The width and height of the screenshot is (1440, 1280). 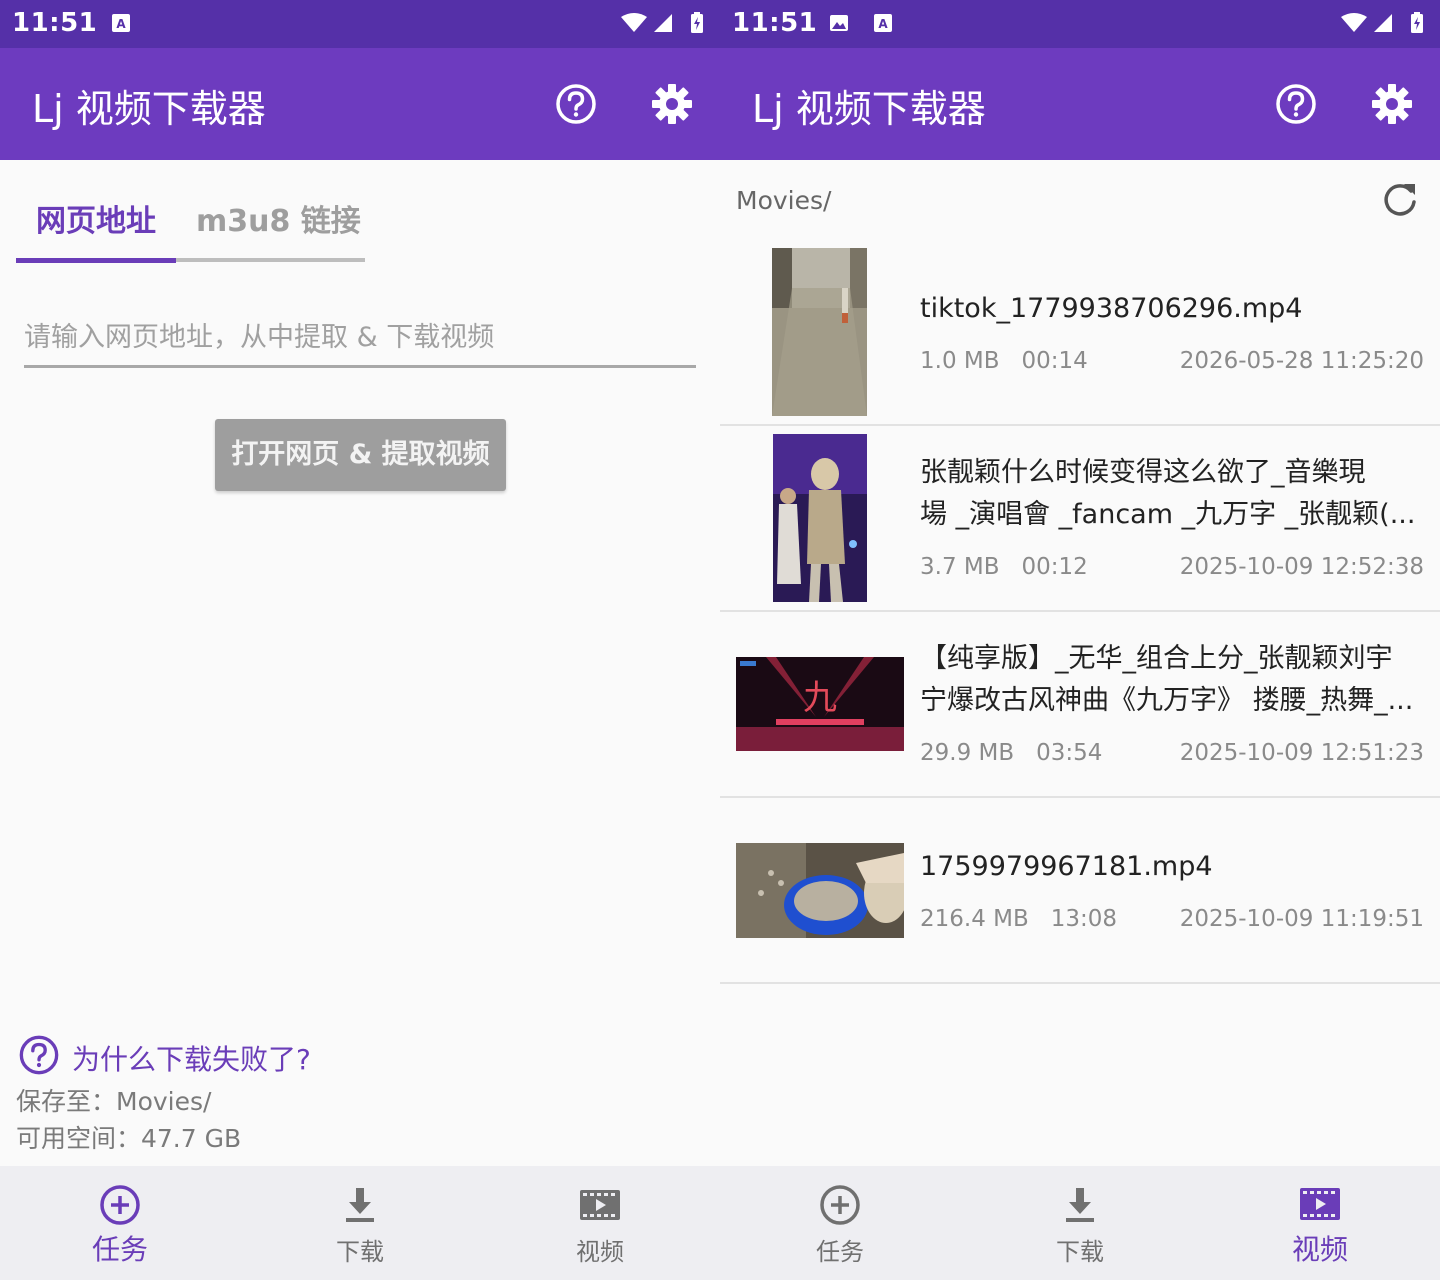 What do you see at coordinates (278, 218) in the screenshot?
I see `tab-m3u8-link: m3u8 链接` at bounding box center [278, 218].